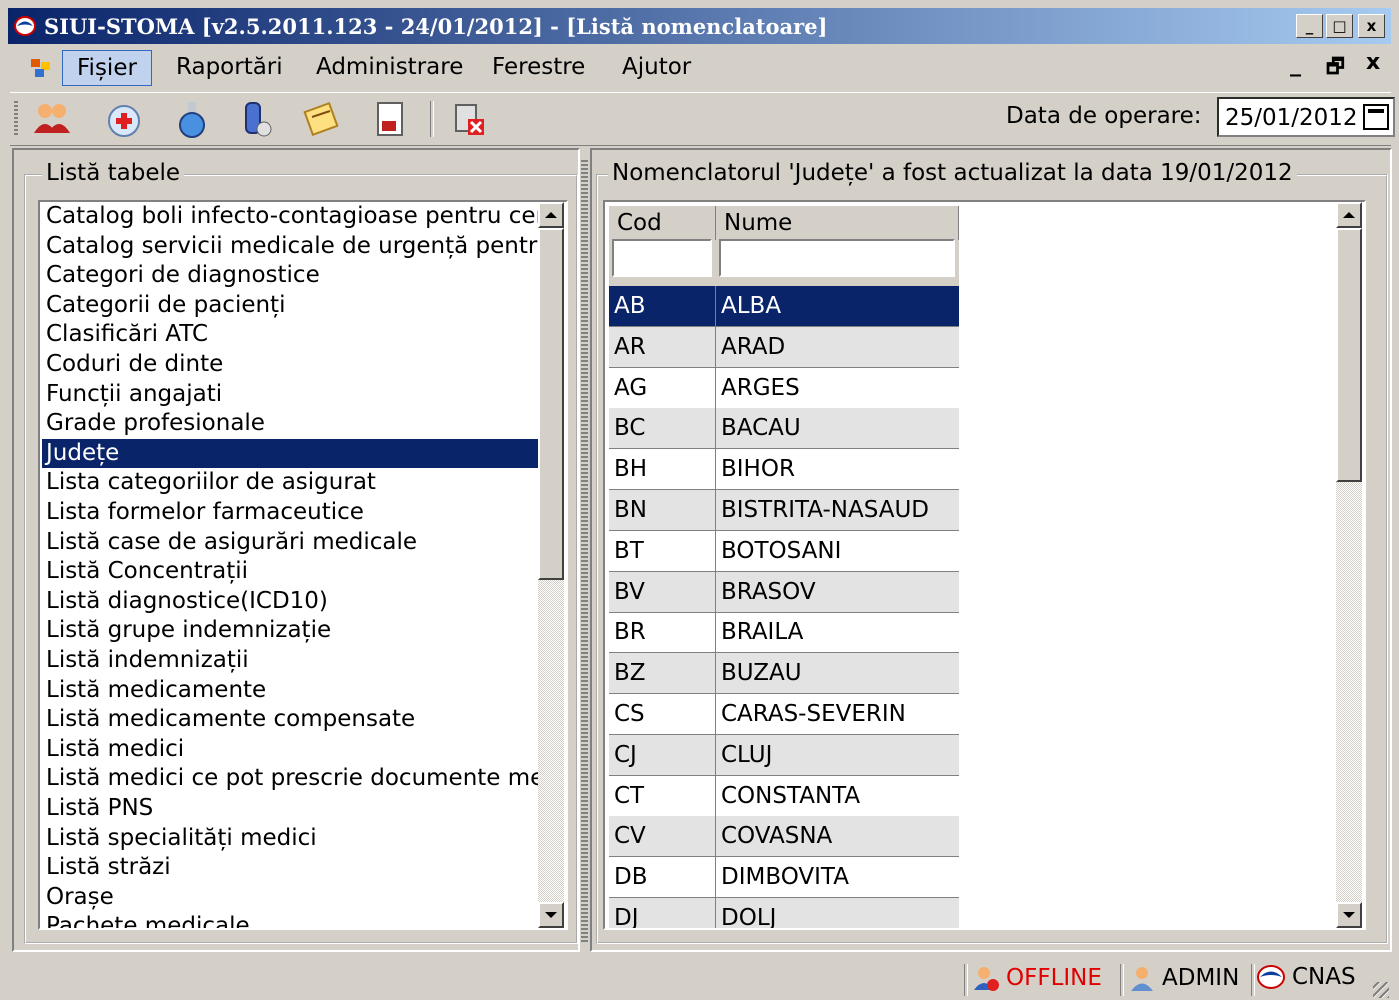 Image resolution: width=1399 pixels, height=1000 pixels. What do you see at coordinates (551, 404) in the screenshot?
I see `scroll-thumb` at bounding box center [551, 404].